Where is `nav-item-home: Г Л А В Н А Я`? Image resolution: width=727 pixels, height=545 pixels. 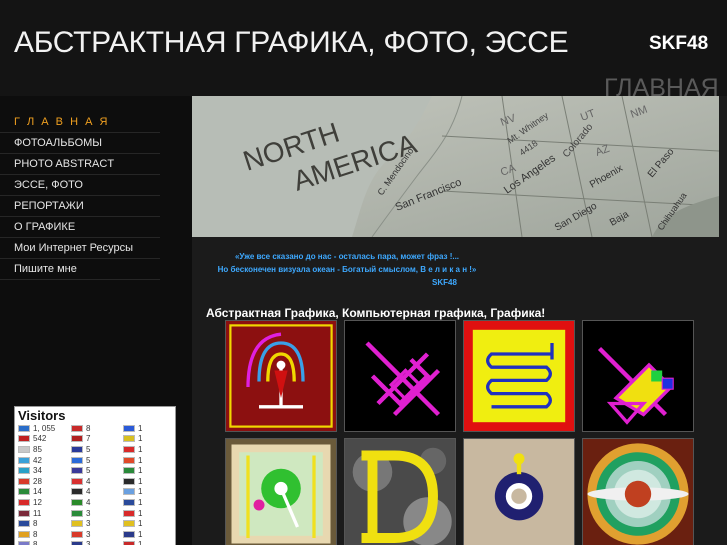
nav-item-home: Г Л А В Н А Я is located at coordinates (80, 122).